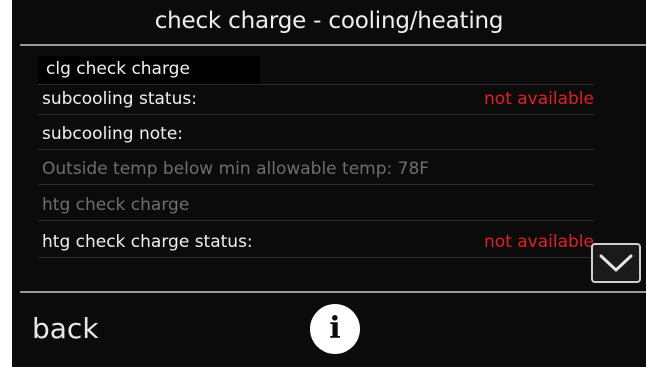 Image resolution: width=646 pixels, height=367 pixels. Describe the element at coordinates (316, 70) in the screenshot. I see `list-item-clg-check-charge: clg check charge` at that location.